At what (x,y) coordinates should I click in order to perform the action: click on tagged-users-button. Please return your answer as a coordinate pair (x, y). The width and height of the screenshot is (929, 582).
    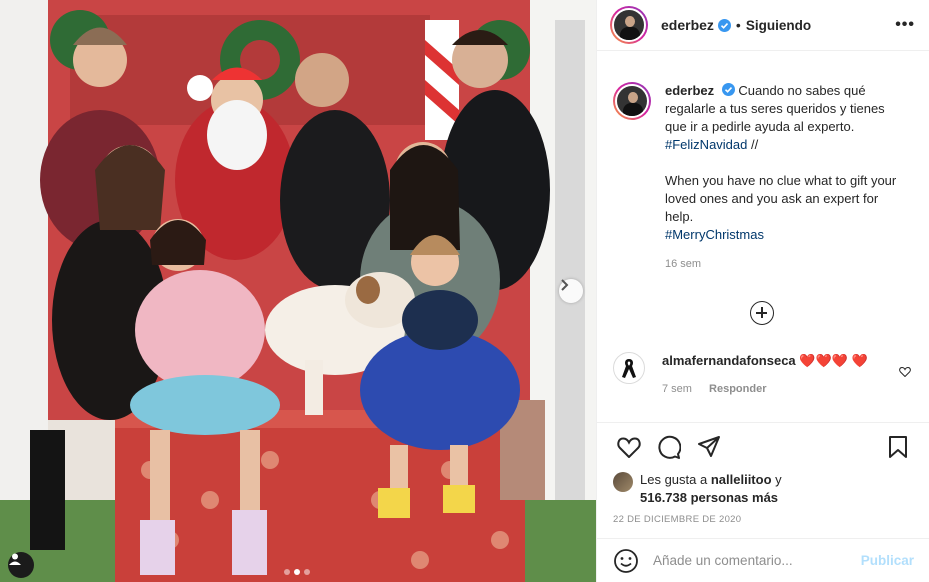
    Looking at the image, I should click on (21, 565).